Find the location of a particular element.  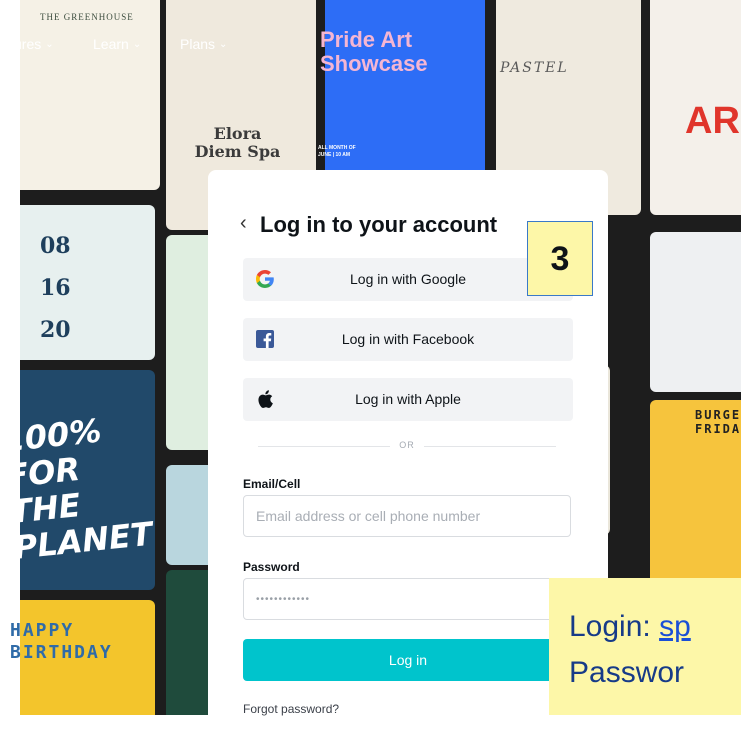

credentials-login-line: Login: sp is located at coordinates (630, 627).